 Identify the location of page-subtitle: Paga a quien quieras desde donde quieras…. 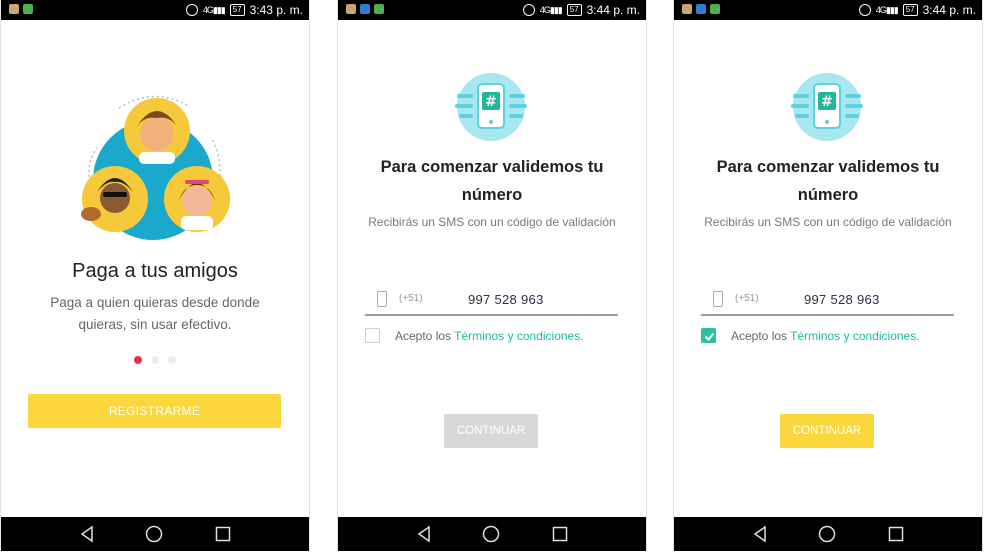
(155, 313).